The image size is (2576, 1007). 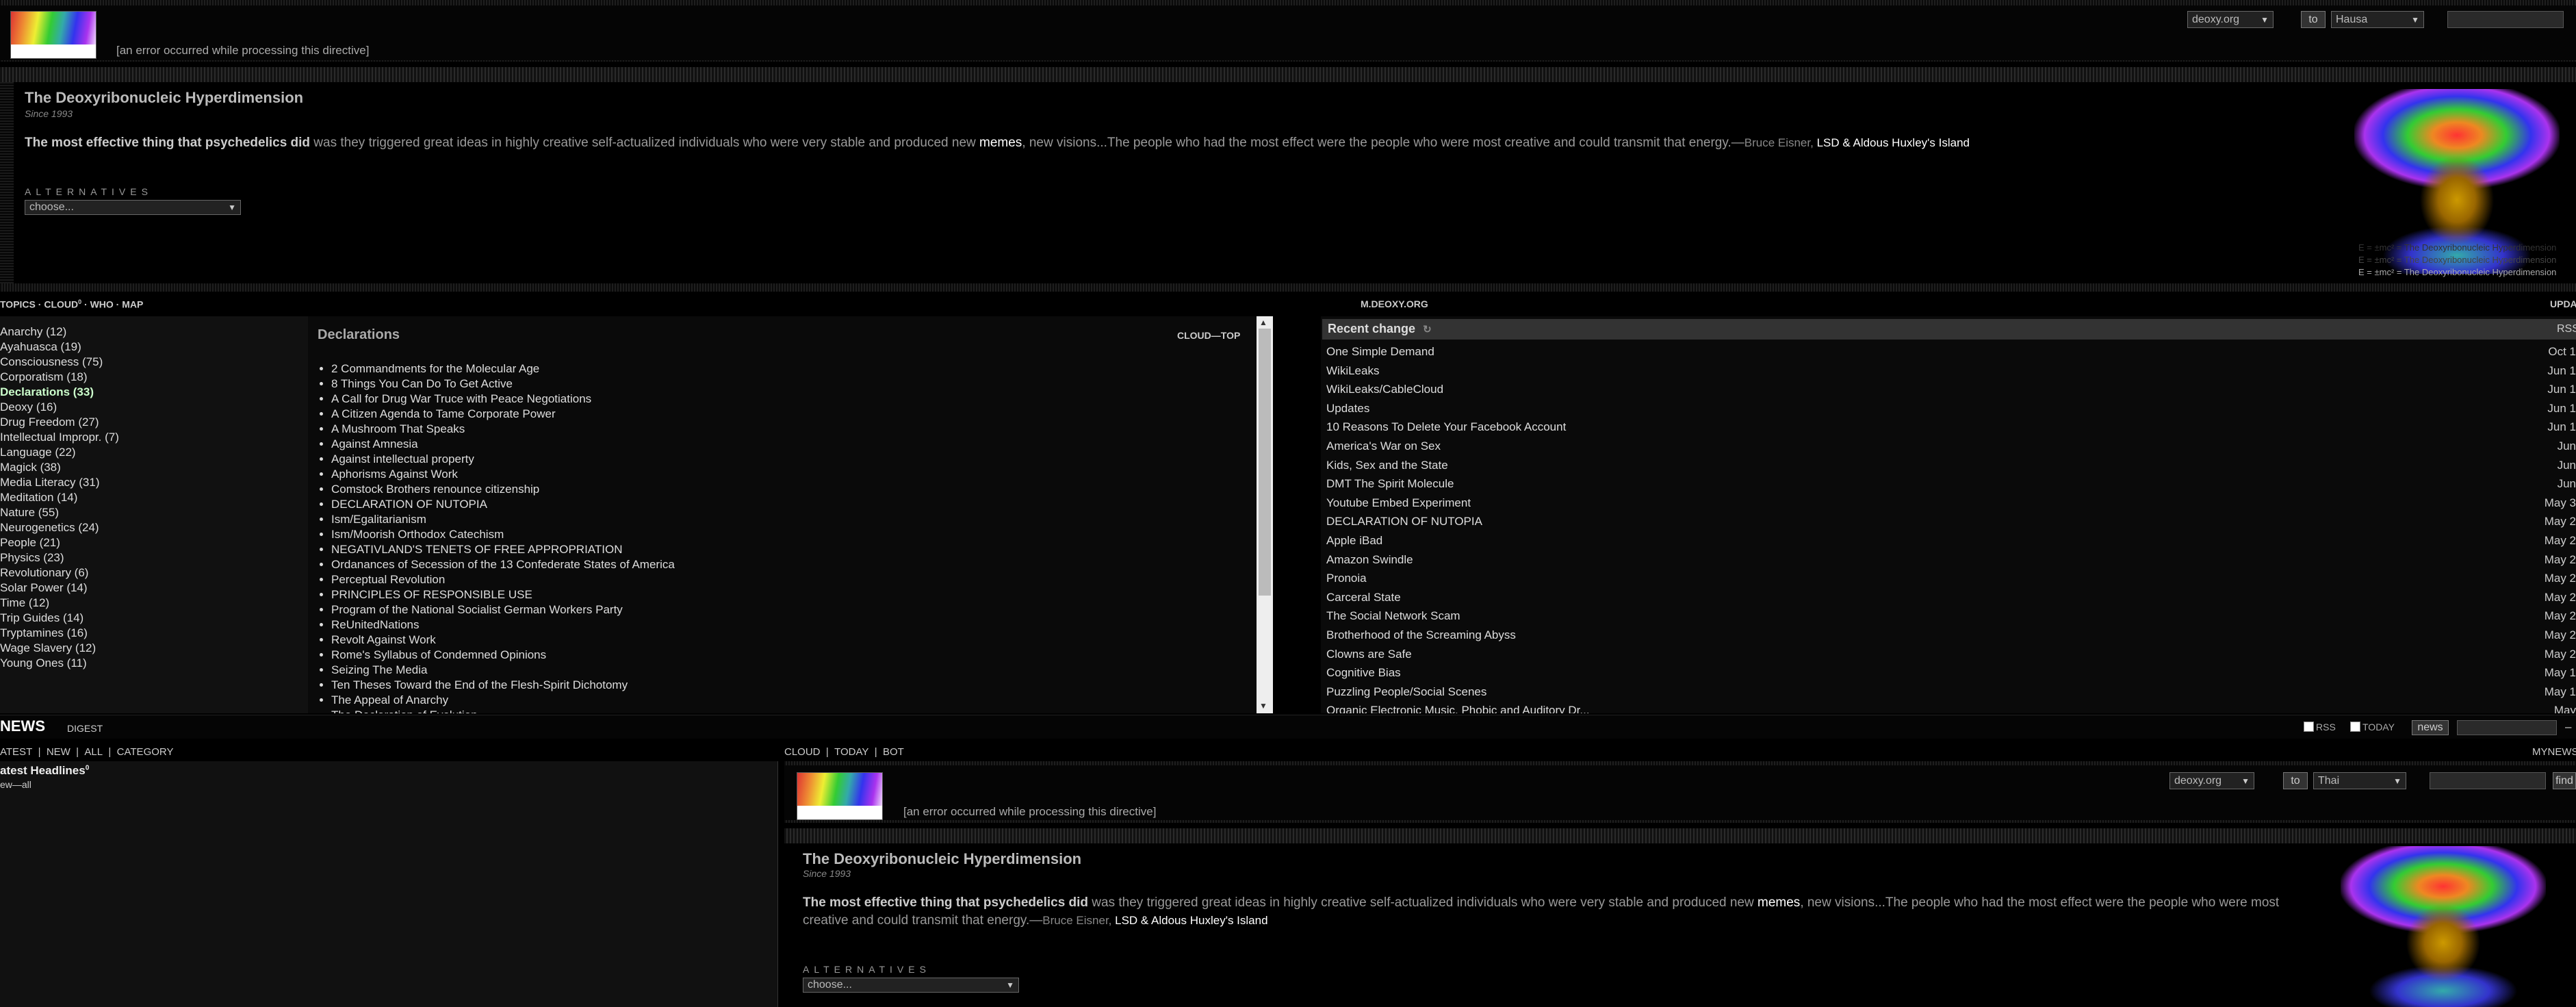 I want to click on recent-change-link: One Simple Demand, so click(x=1380, y=351).